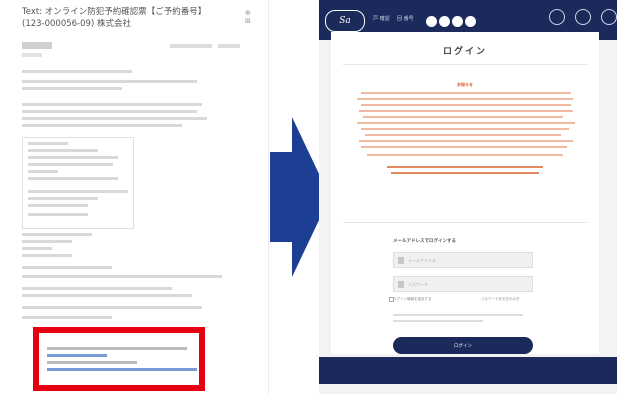 This screenshot has height=394, width=617. What do you see at coordinates (465, 84) in the screenshot?
I see `notice-heading: お知らせ` at bounding box center [465, 84].